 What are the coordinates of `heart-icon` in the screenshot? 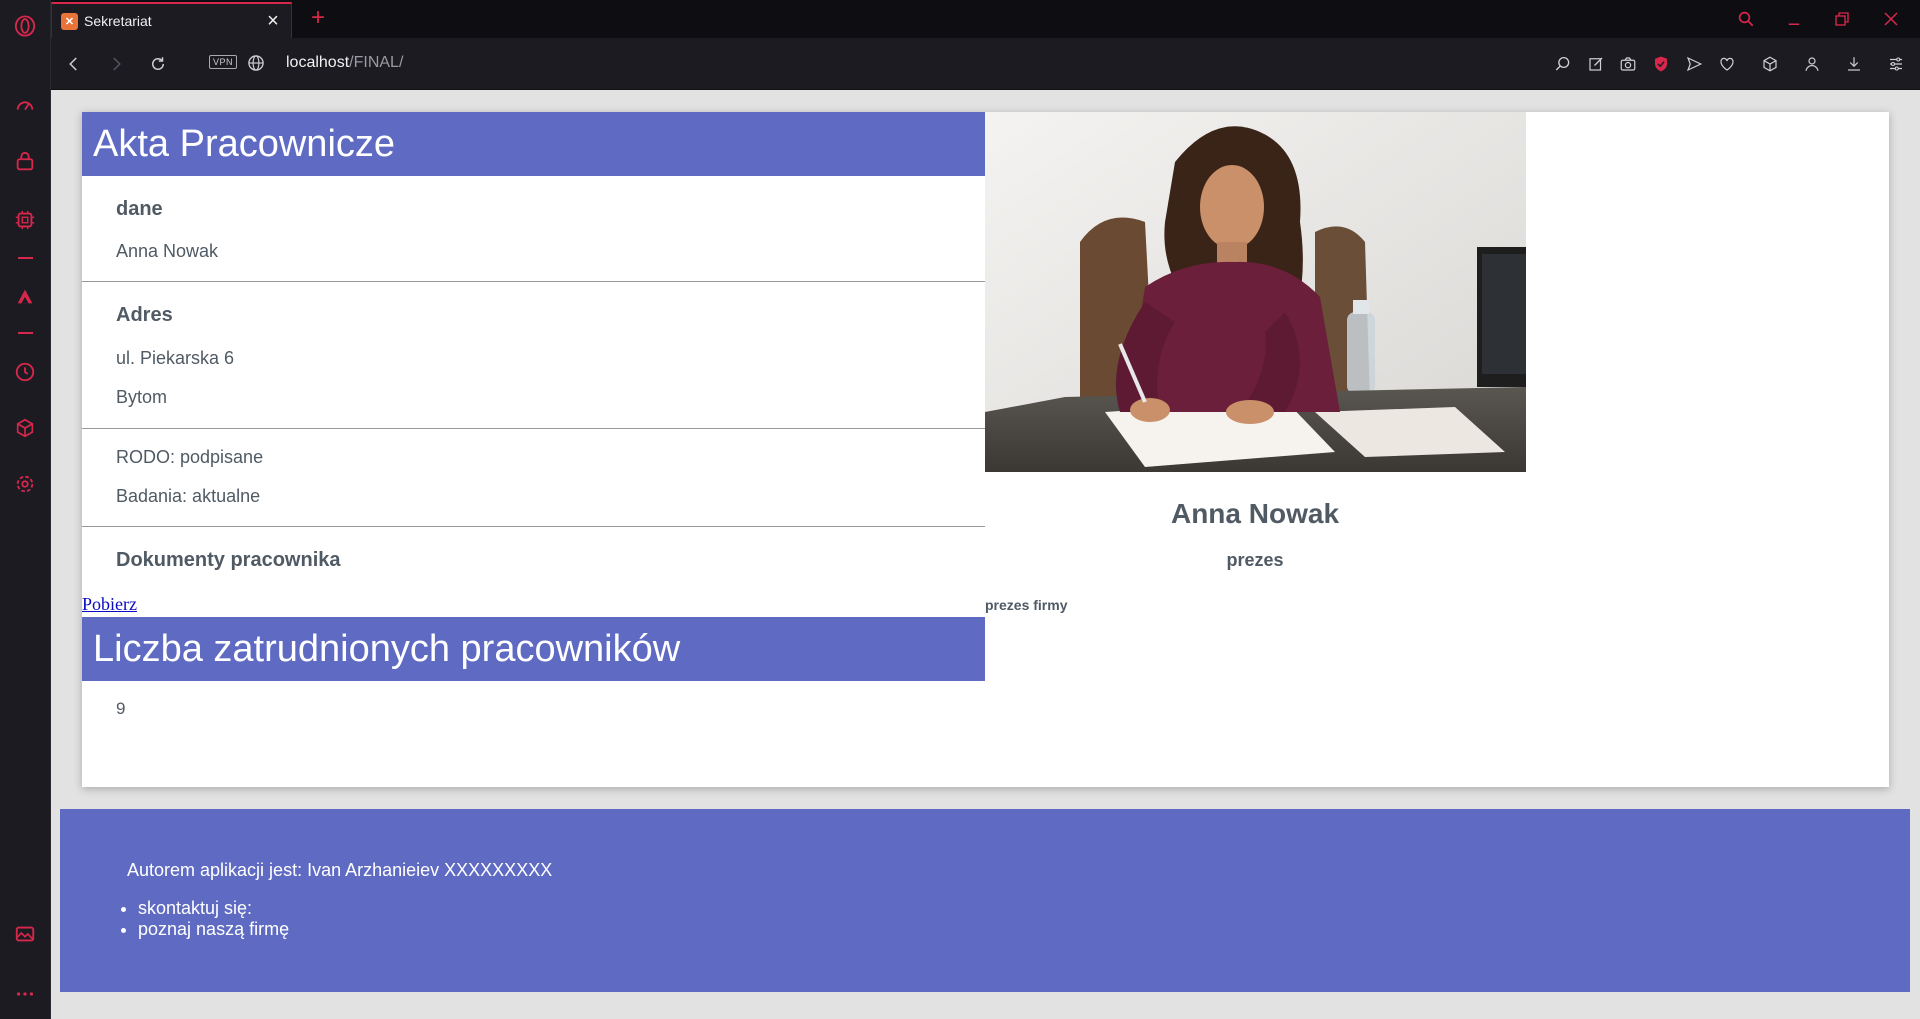 It's located at (1727, 64).